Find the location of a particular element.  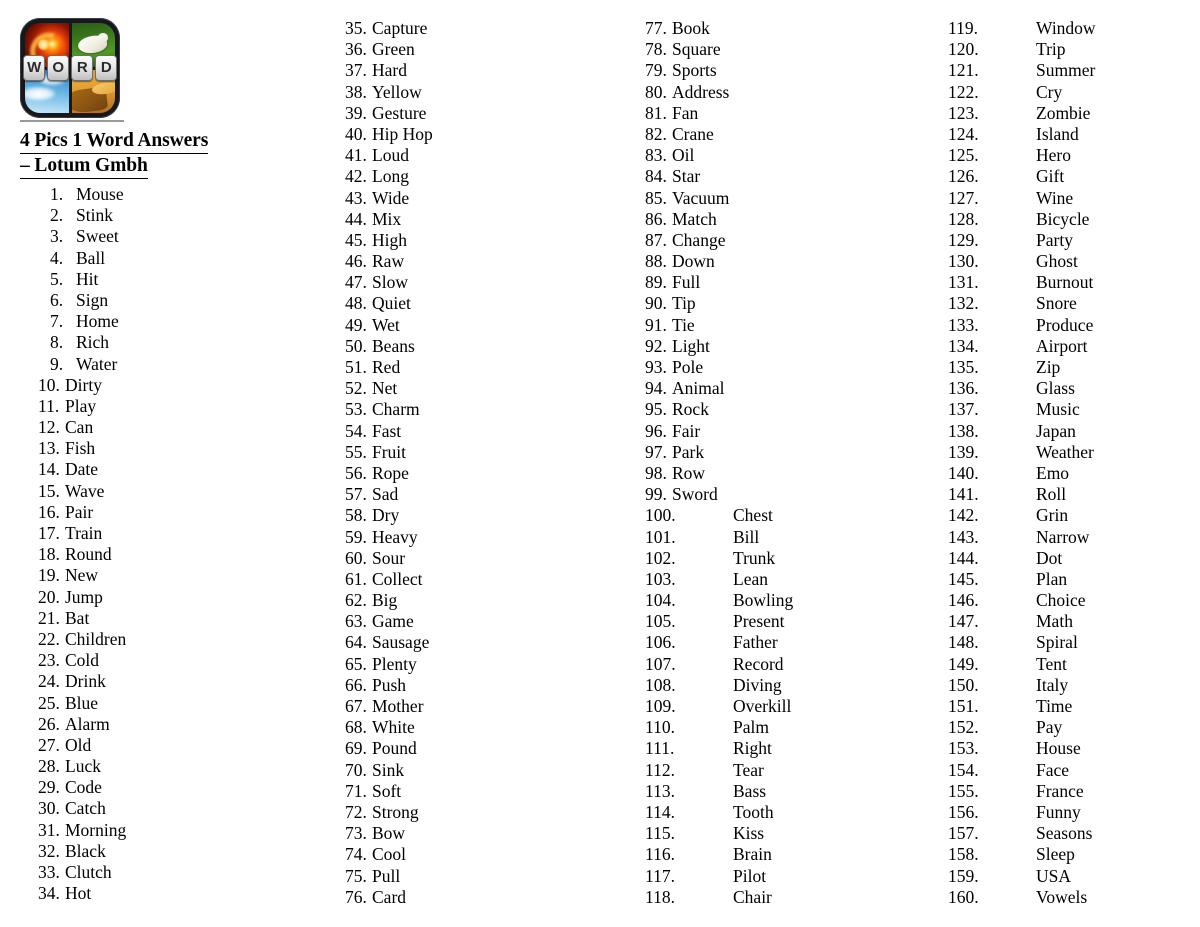

answer-word: Pole is located at coordinates (688, 367).